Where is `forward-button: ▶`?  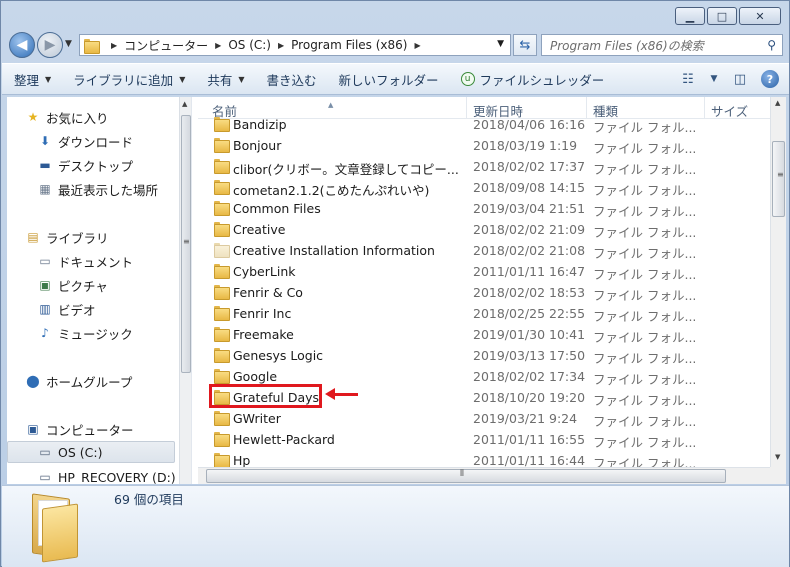
forward-button: ▶ is located at coordinates (50, 45).